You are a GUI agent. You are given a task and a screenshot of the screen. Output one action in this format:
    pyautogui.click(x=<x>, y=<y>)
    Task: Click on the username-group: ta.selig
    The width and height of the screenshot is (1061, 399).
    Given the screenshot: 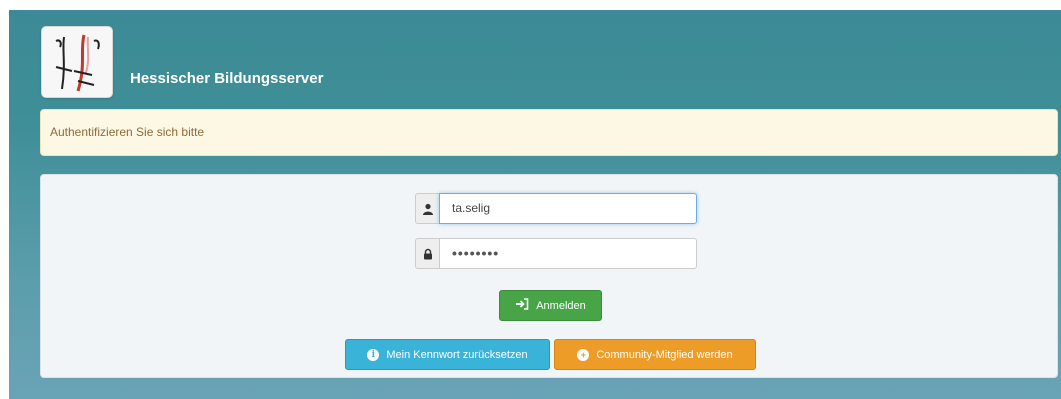 What is the action you would take?
    pyautogui.click(x=556, y=208)
    